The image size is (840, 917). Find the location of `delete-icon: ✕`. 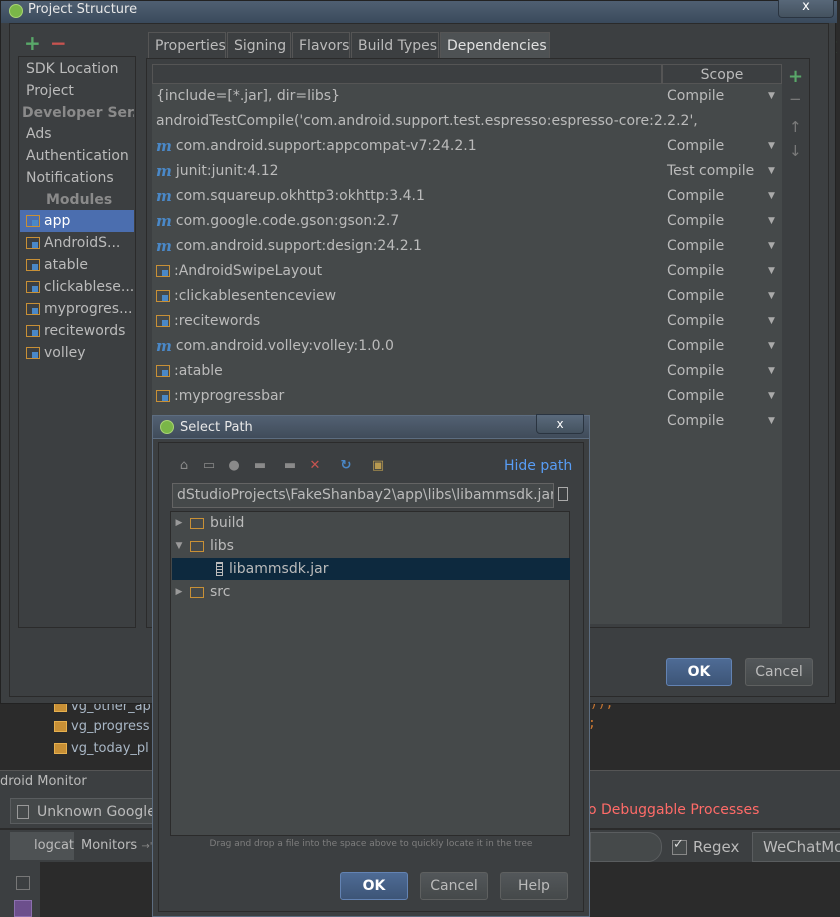

delete-icon: ✕ is located at coordinates (315, 466).